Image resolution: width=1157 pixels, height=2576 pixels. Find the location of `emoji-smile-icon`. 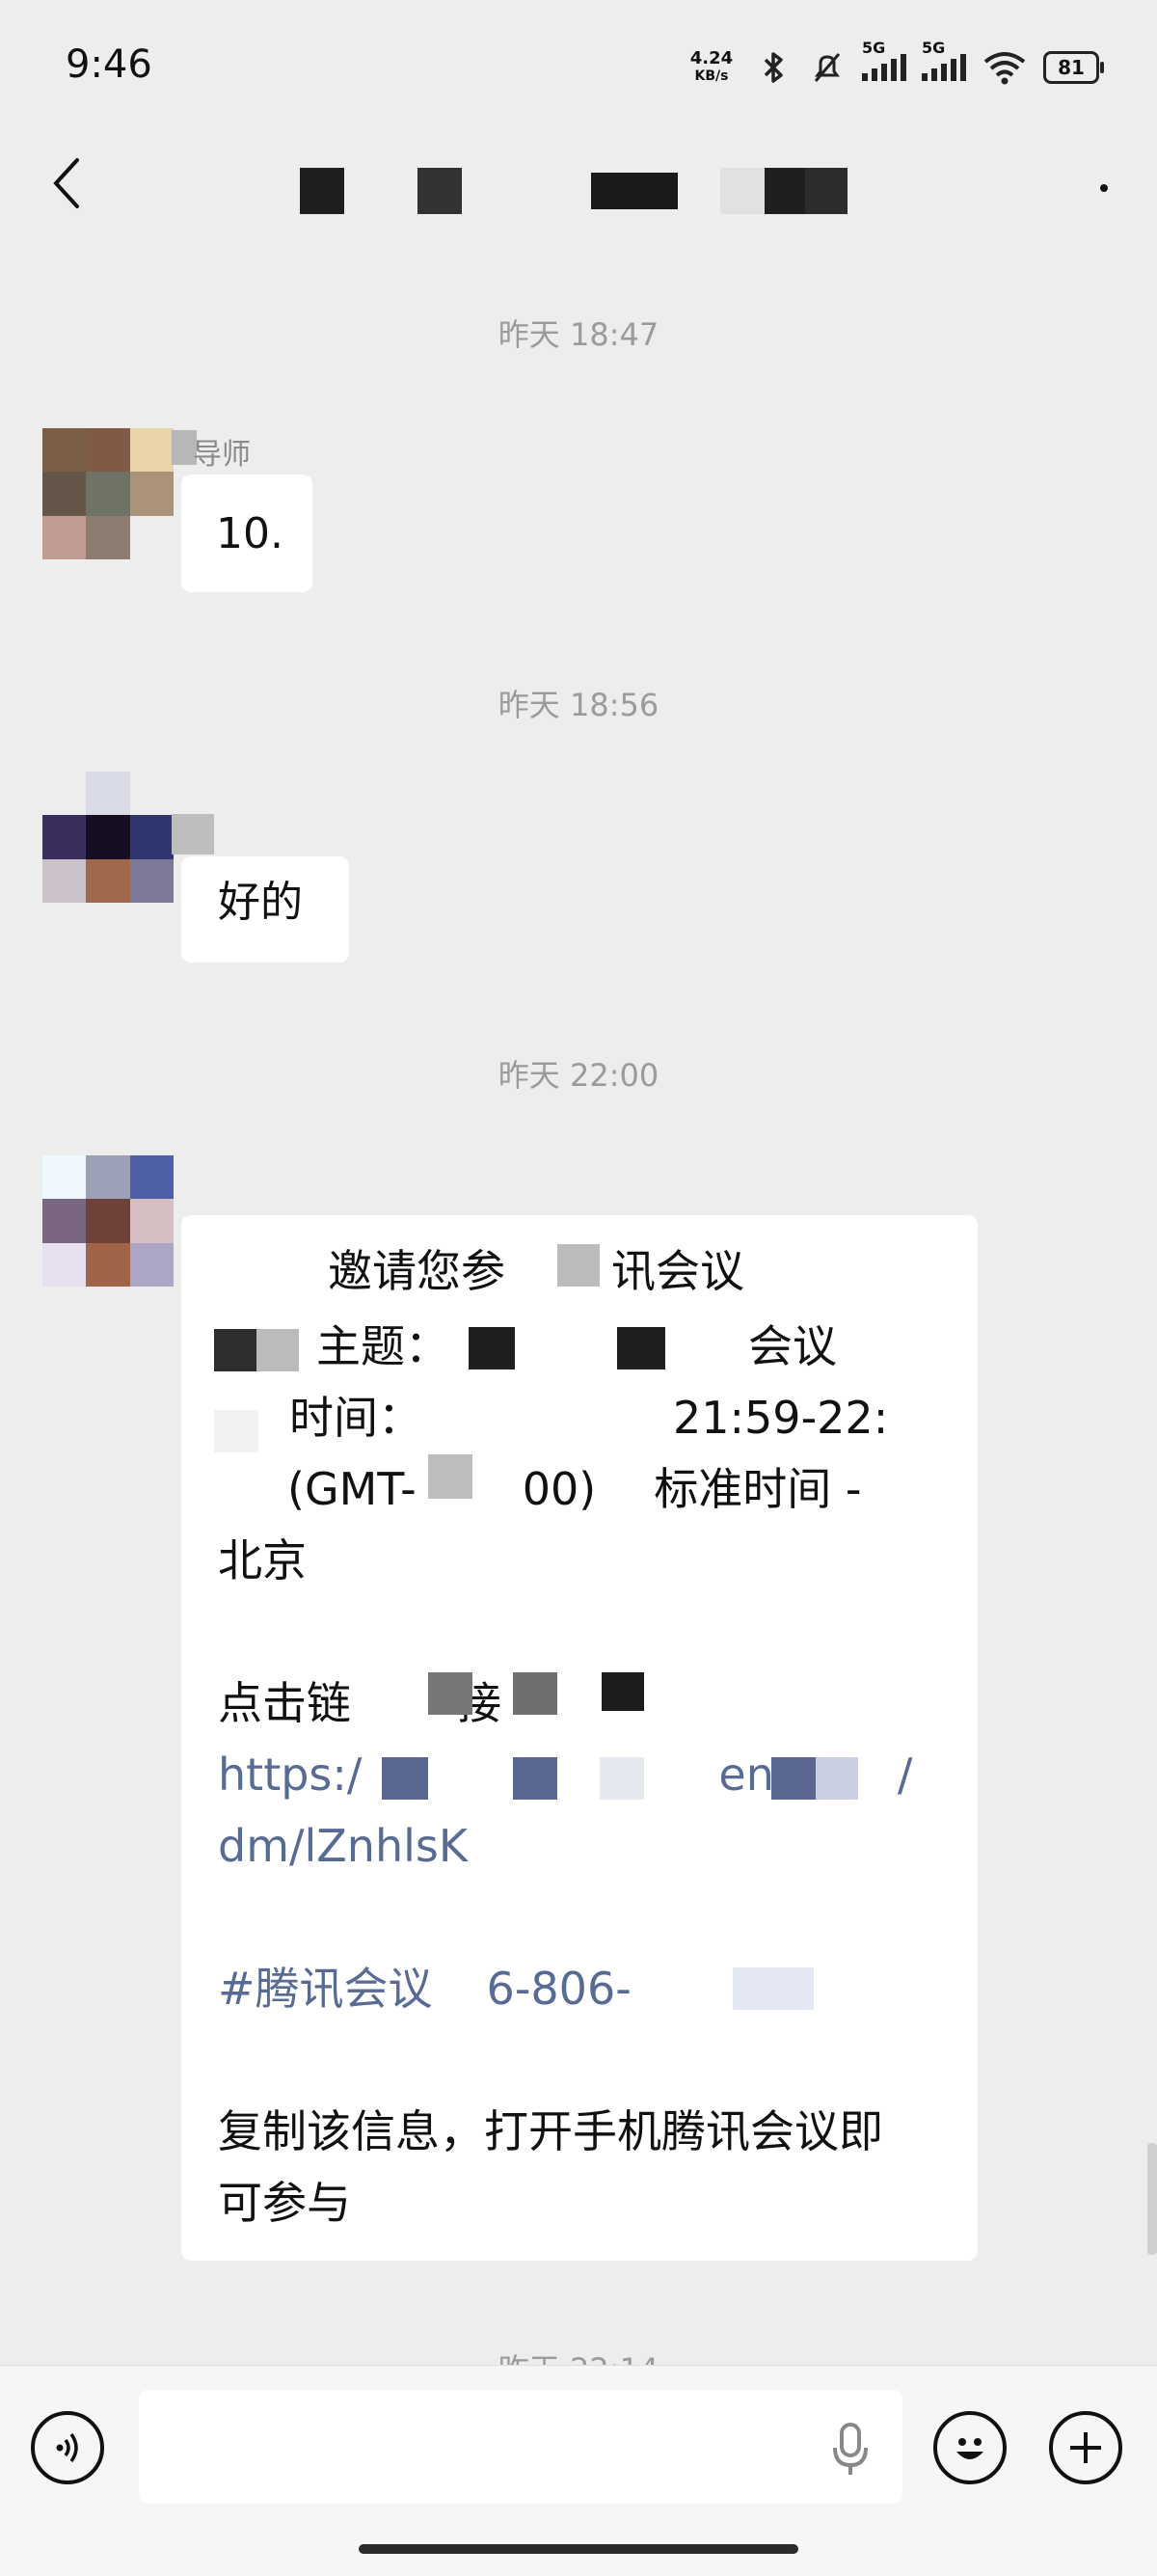

emoji-smile-icon is located at coordinates (969, 2448).